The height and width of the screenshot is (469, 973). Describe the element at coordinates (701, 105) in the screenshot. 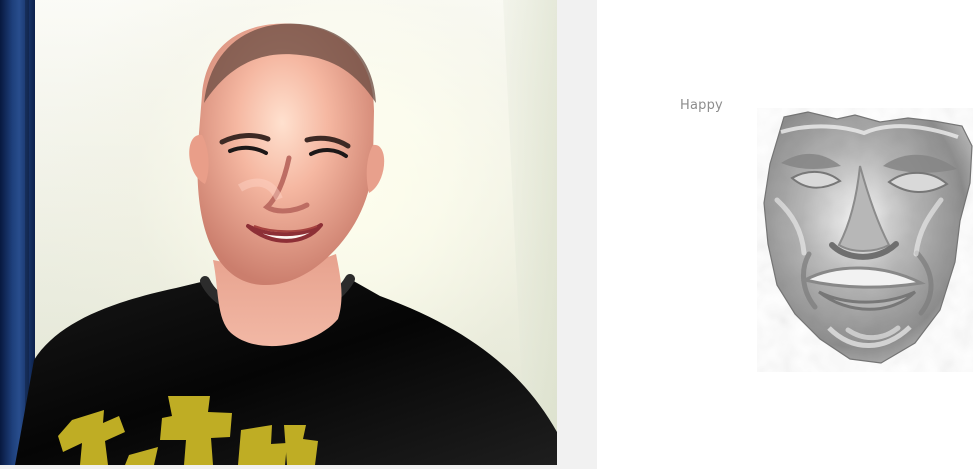

I see `emotion-label: Happy` at that location.